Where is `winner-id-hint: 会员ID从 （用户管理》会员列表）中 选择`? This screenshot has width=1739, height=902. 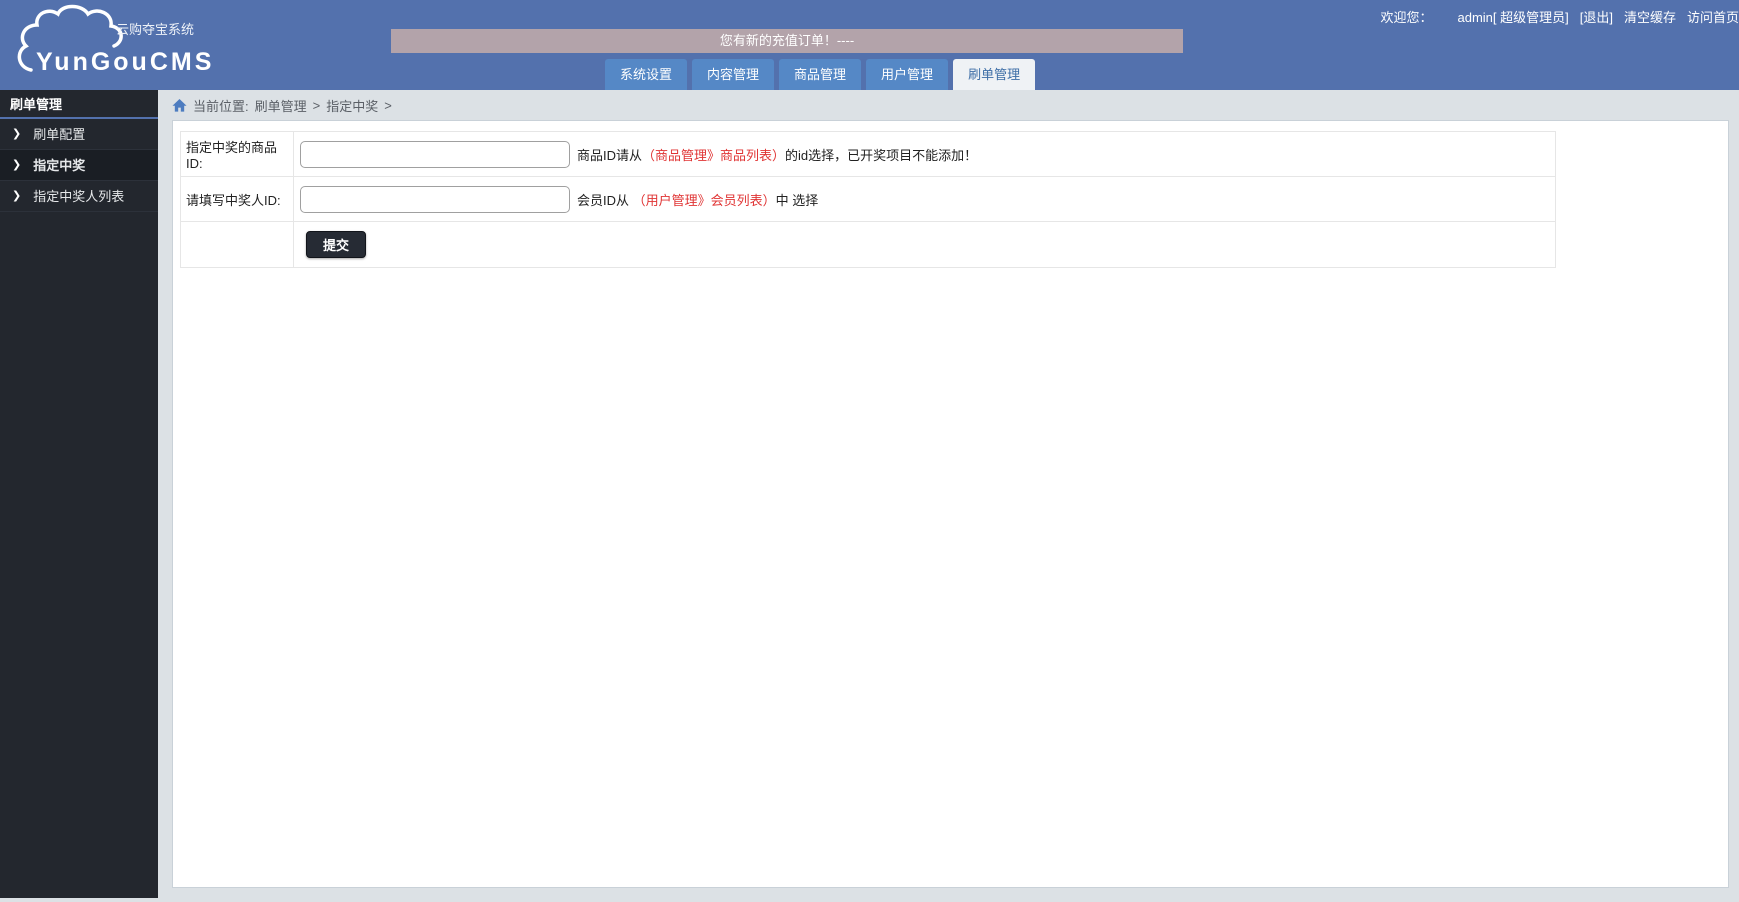 winner-id-hint: 会员ID从 （用户管理》会员列表）中 选择 is located at coordinates (697, 199).